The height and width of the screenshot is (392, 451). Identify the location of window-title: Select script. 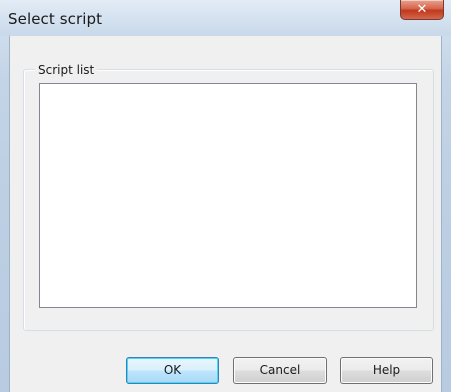
(55, 19).